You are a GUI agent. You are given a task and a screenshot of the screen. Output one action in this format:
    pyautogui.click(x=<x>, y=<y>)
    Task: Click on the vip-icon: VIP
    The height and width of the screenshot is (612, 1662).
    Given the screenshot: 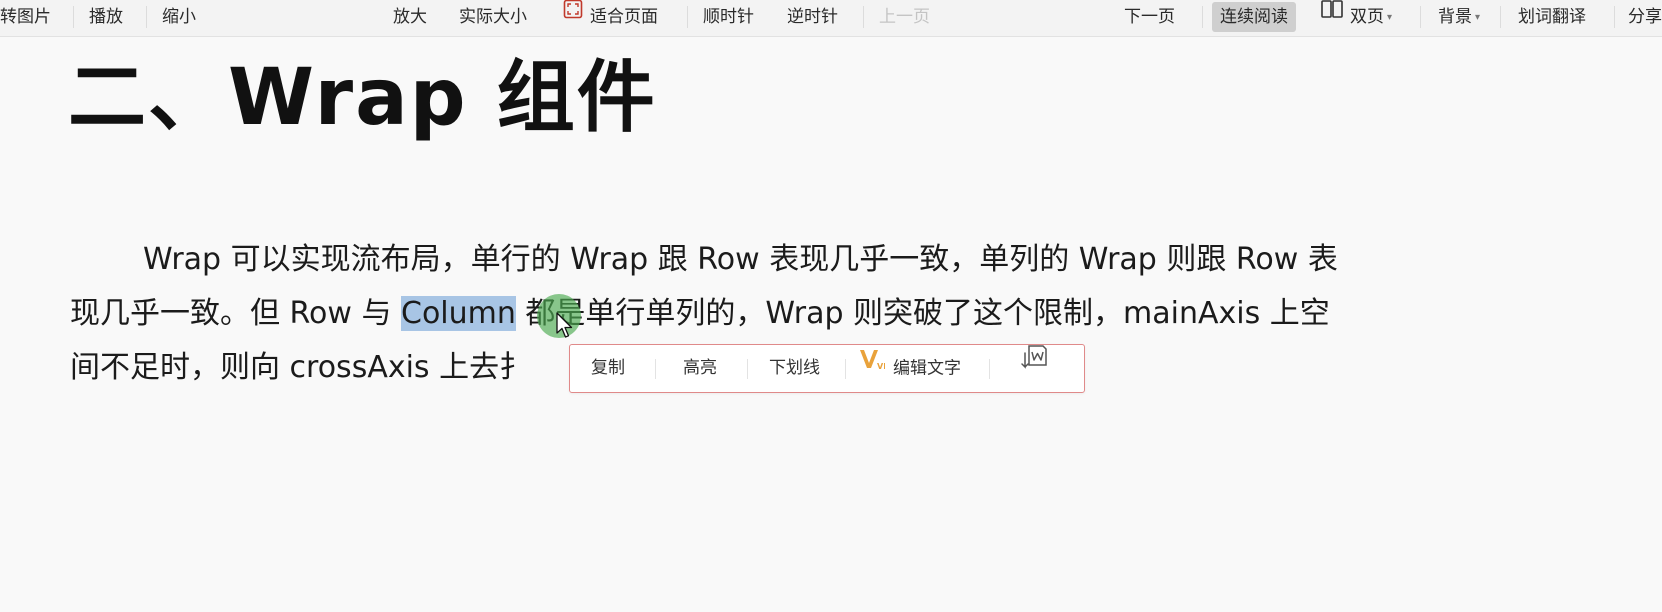 What is the action you would take?
    pyautogui.click(x=875, y=366)
    